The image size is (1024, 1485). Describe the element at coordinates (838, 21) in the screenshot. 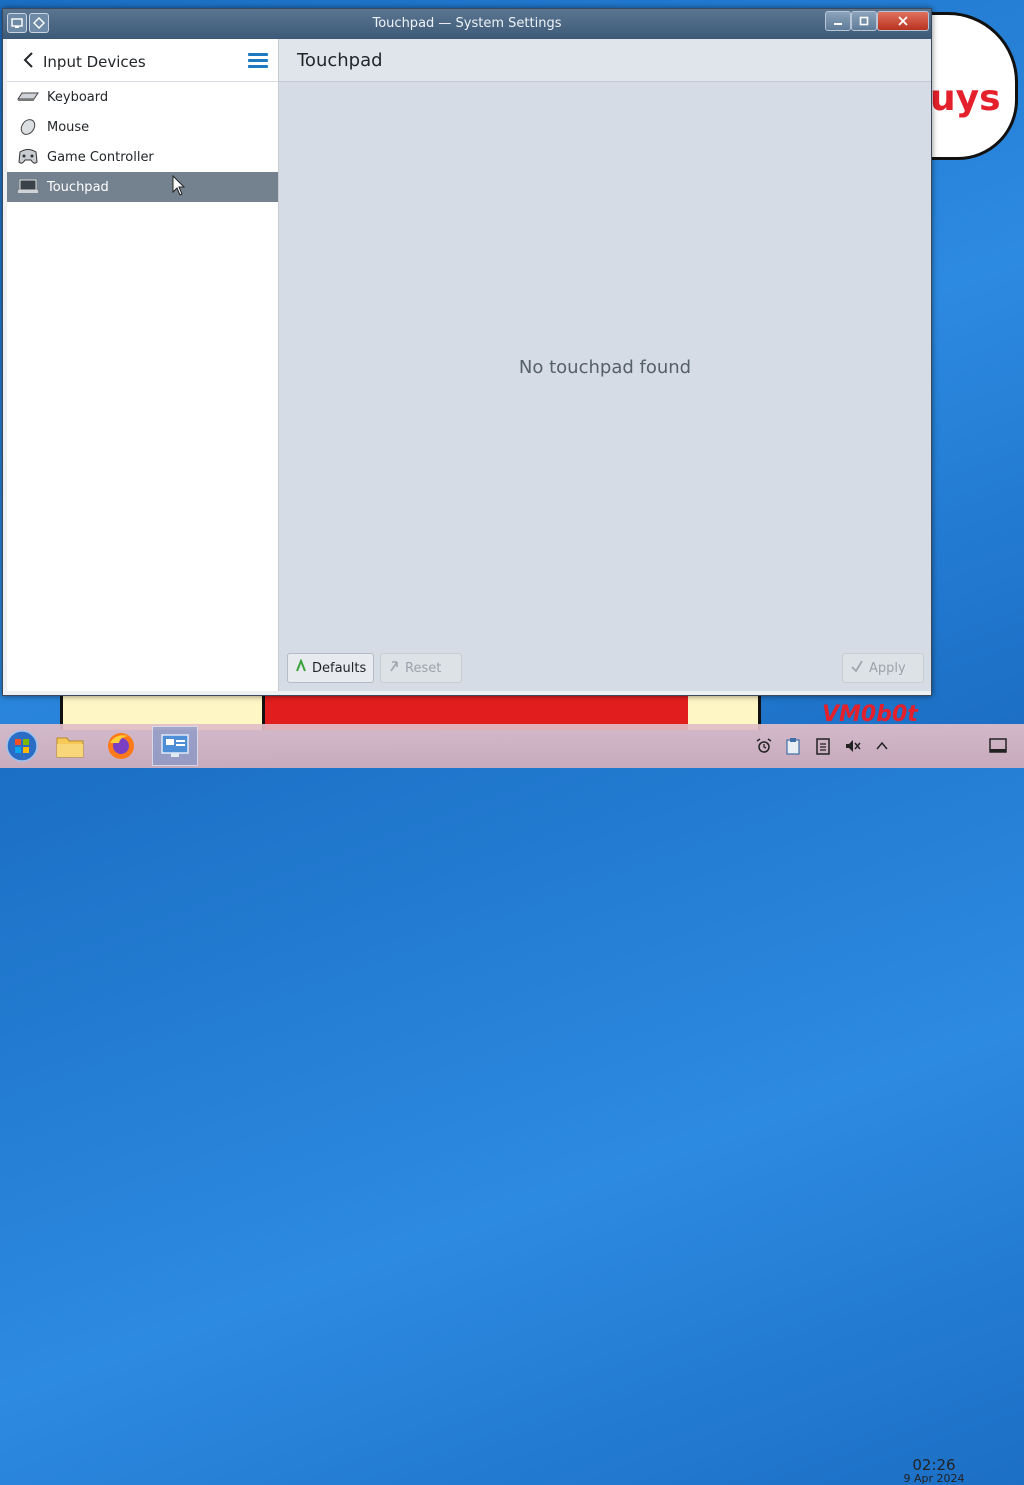

I see `minimize-button` at that location.